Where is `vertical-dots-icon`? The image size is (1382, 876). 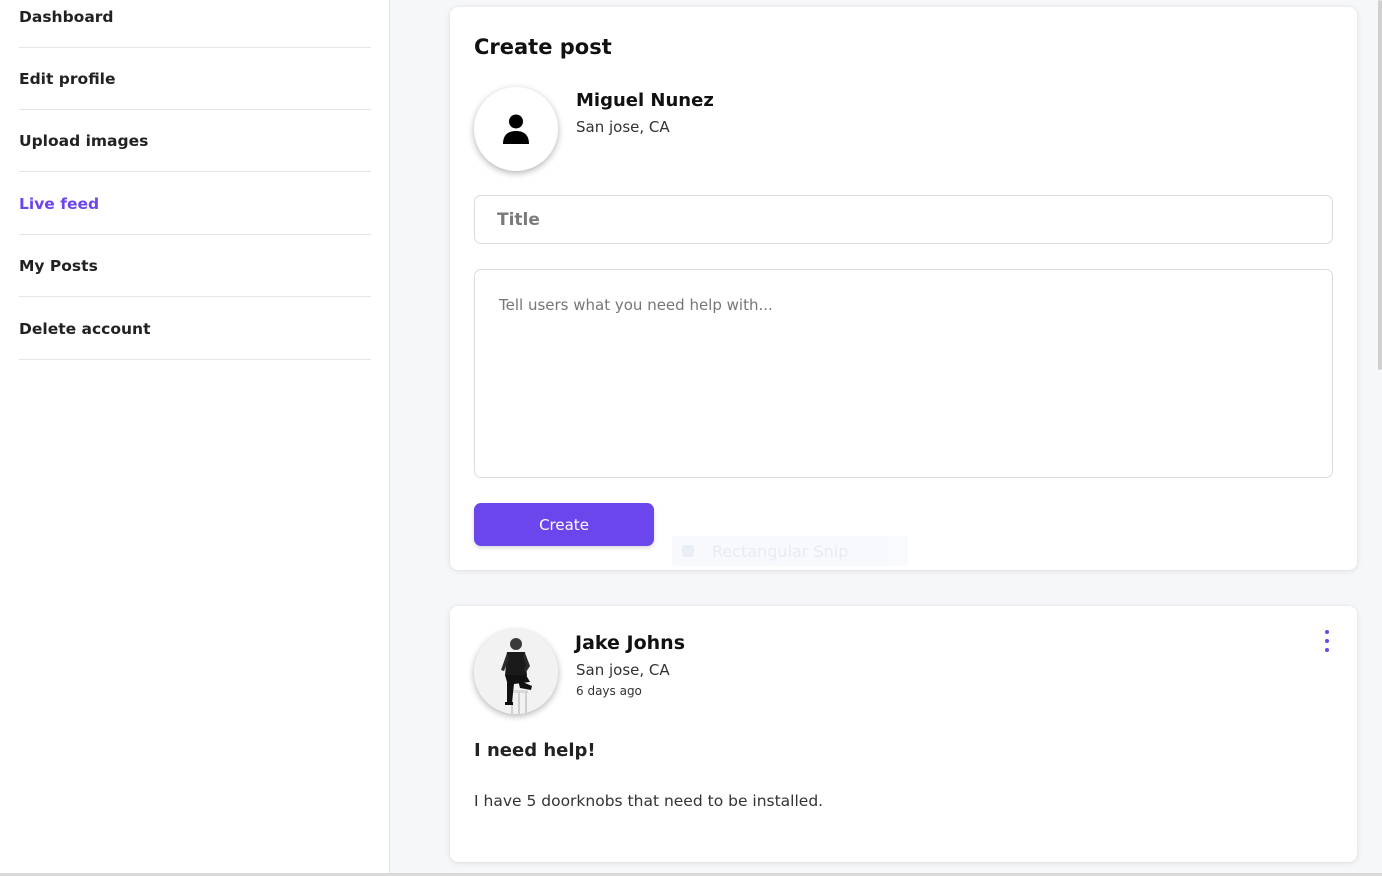 vertical-dots-icon is located at coordinates (1327, 641).